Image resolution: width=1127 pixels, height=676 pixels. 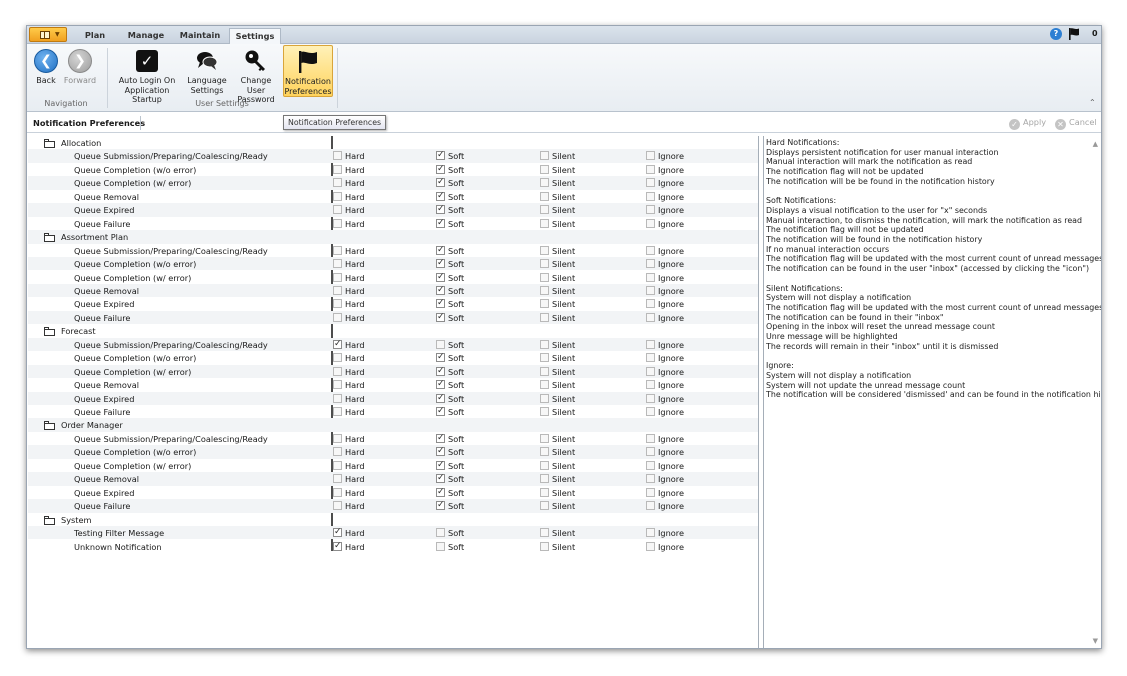 What do you see at coordinates (207, 61) in the screenshot?
I see `speech-bubbles-icon` at bounding box center [207, 61].